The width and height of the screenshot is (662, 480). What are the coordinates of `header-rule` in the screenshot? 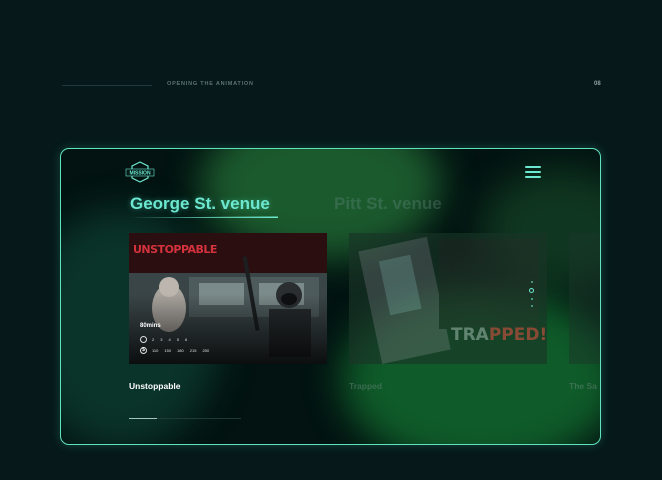 It's located at (107, 85).